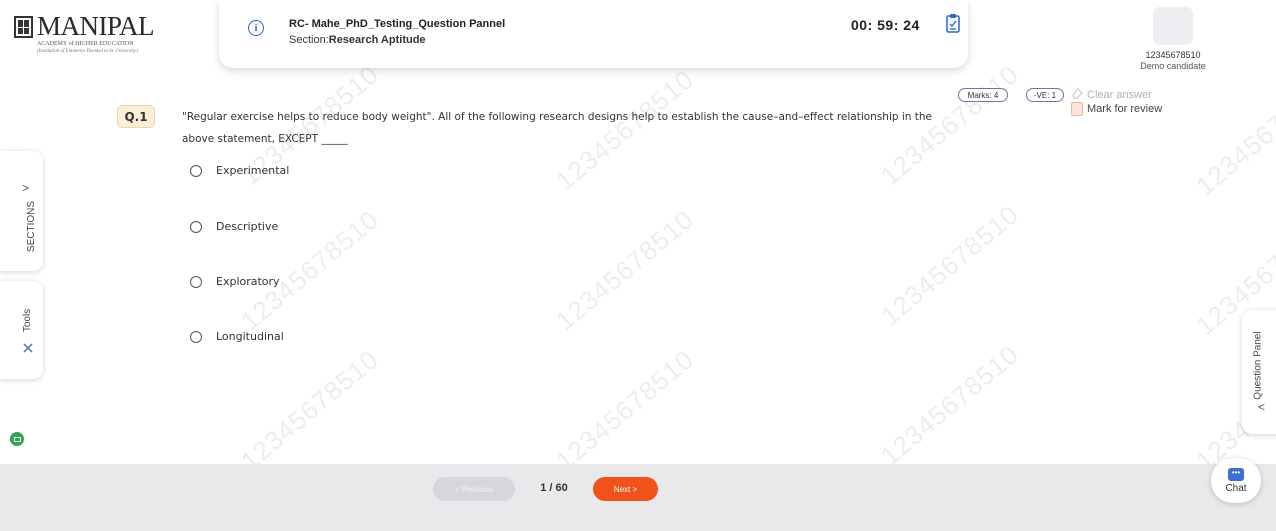 The width and height of the screenshot is (1276, 531). I want to click on clipboard-icon, so click(953, 25).